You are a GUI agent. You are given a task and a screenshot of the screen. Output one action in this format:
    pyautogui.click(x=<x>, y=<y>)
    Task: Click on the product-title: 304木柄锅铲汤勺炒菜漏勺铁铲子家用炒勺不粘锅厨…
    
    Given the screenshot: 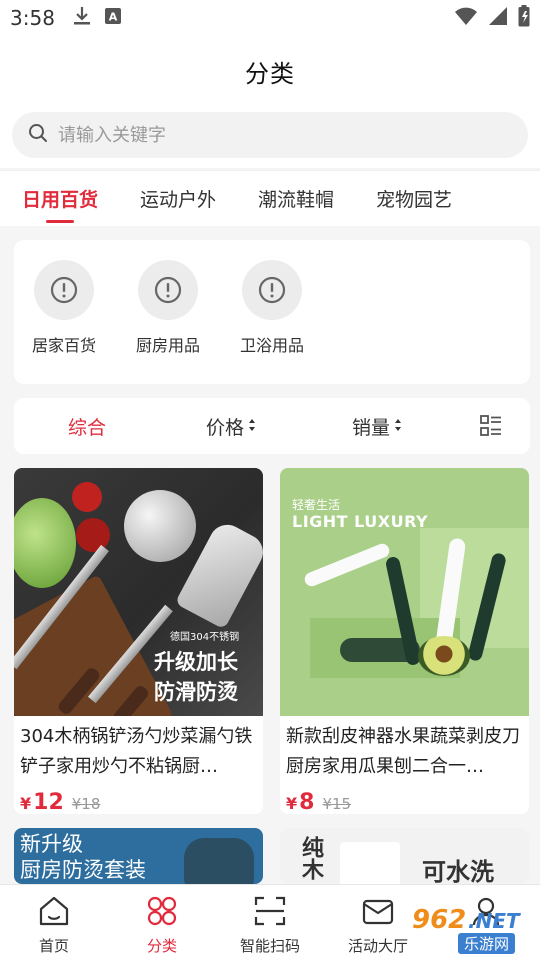 What is the action you would take?
    pyautogui.click(x=138, y=750)
    